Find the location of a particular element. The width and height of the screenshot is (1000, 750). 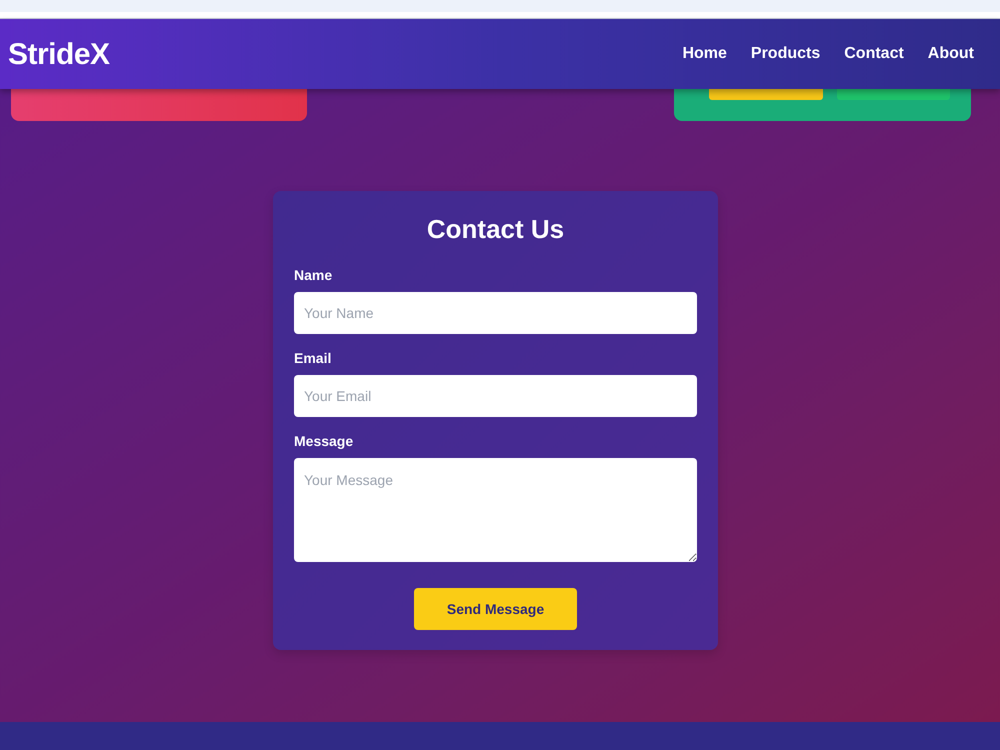

field-label: Name is located at coordinates (314, 275).